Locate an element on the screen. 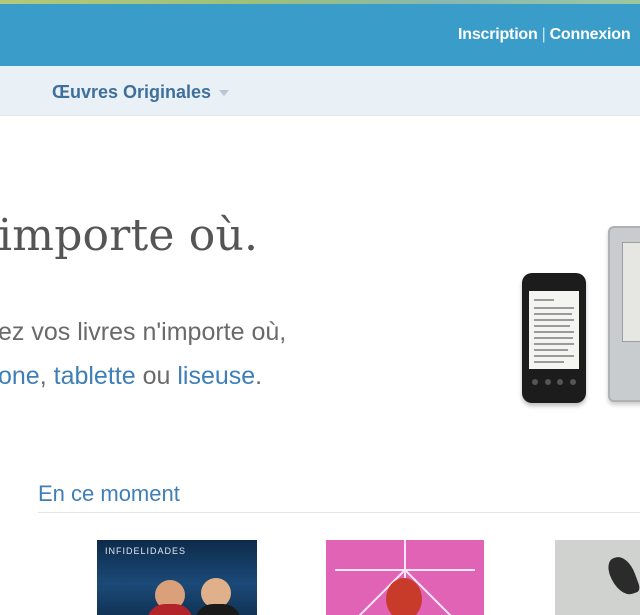  cover-figure is located at coordinates (404, 596).